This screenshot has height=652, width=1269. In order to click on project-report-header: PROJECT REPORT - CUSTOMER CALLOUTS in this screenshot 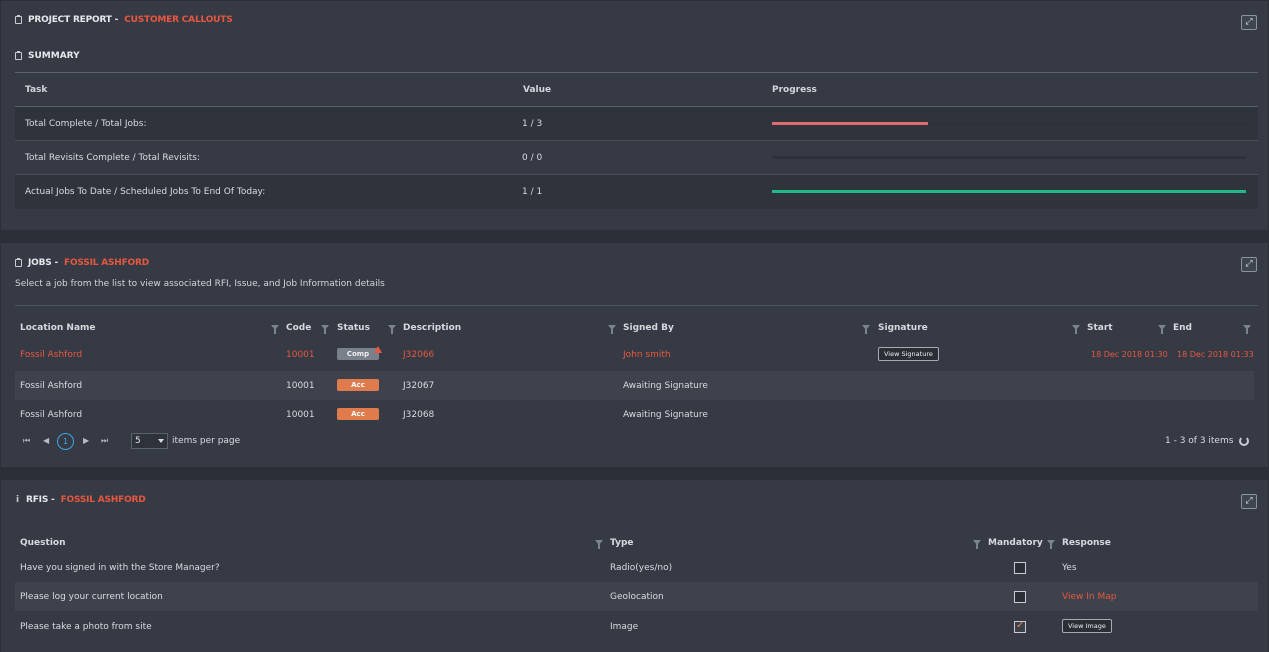, I will do `click(124, 20)`.